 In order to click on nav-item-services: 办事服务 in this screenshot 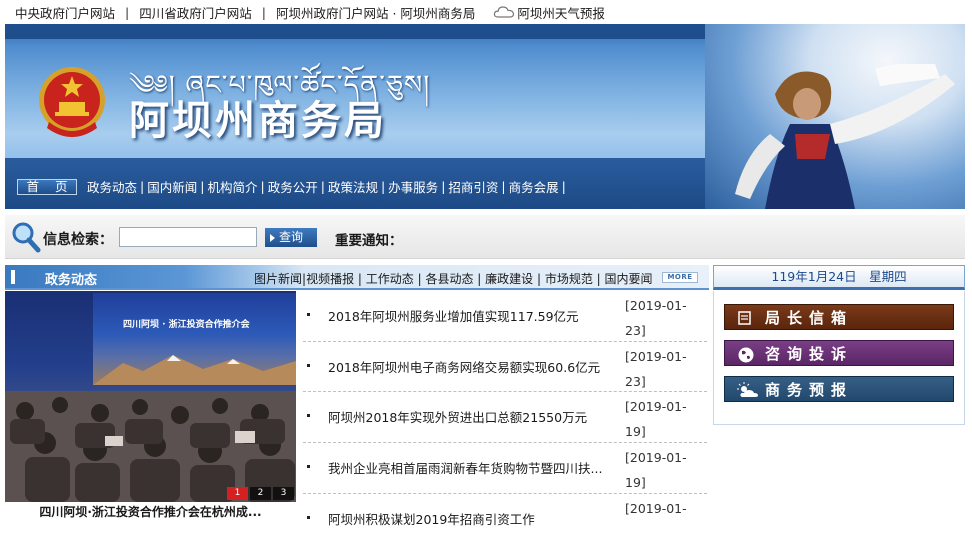, I will do `click(413, 186)`.